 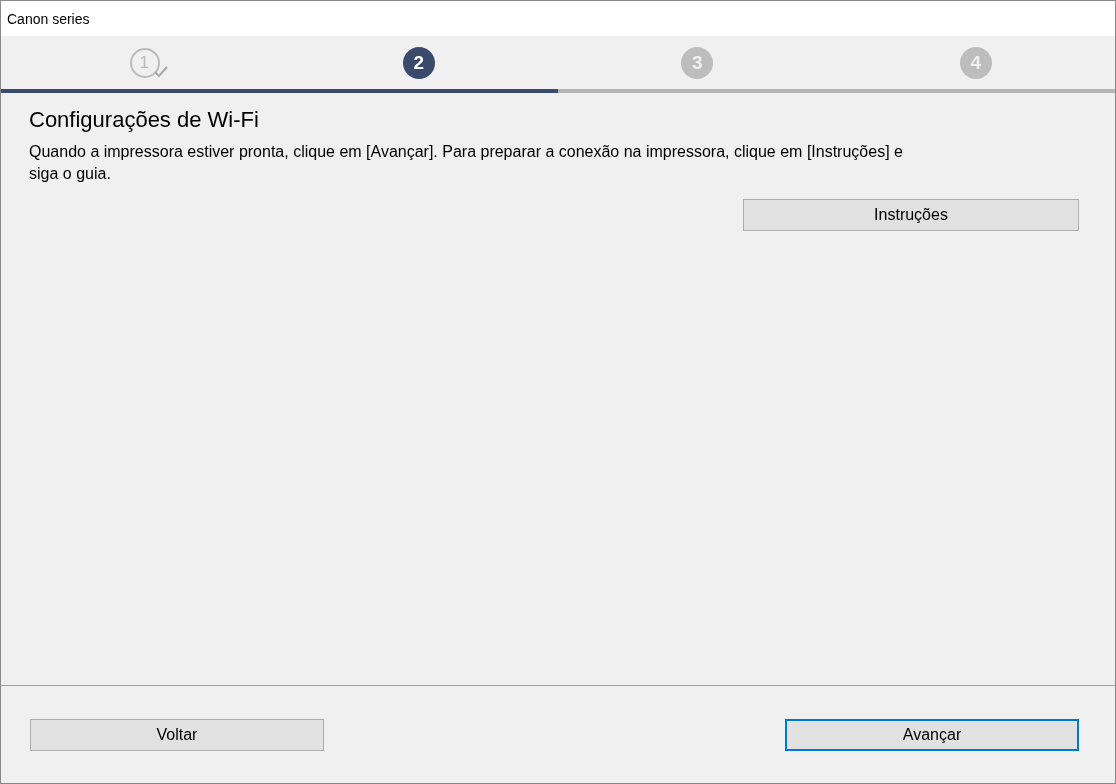 What do you see at coordinates (418, 62) in the screenshot?
I see `step-indicator: 2` at bounding box center [418, 62].